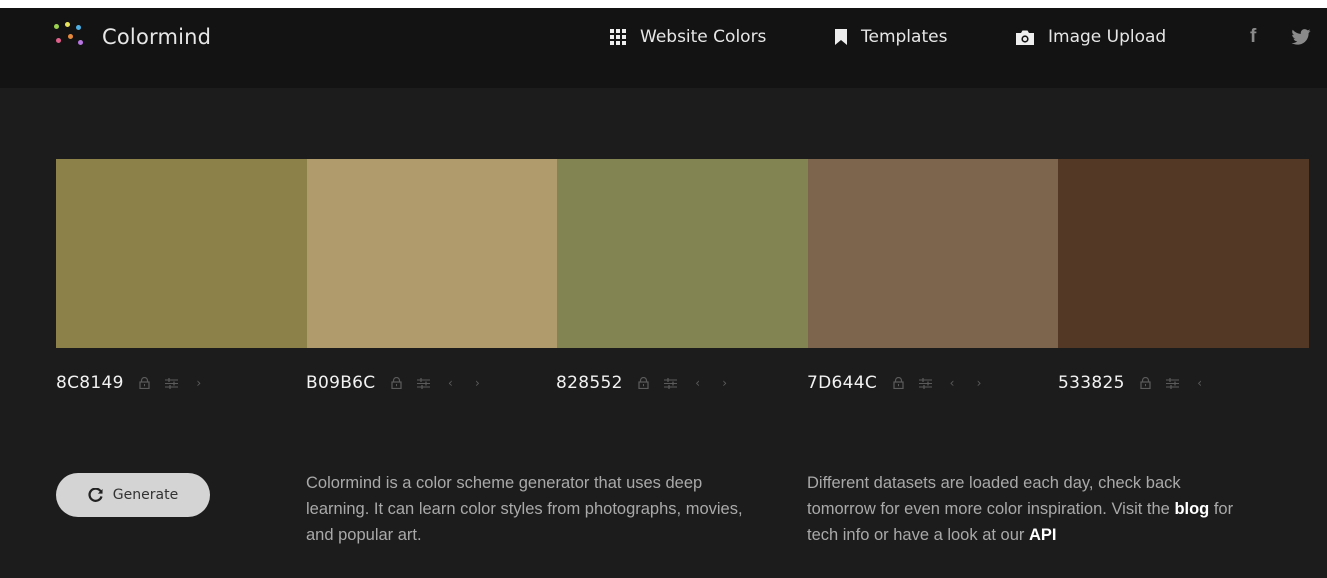 The height and width of the screenshot is (578, 1327). I want to click on nav-templates-label: Templates, so click(904, 37).